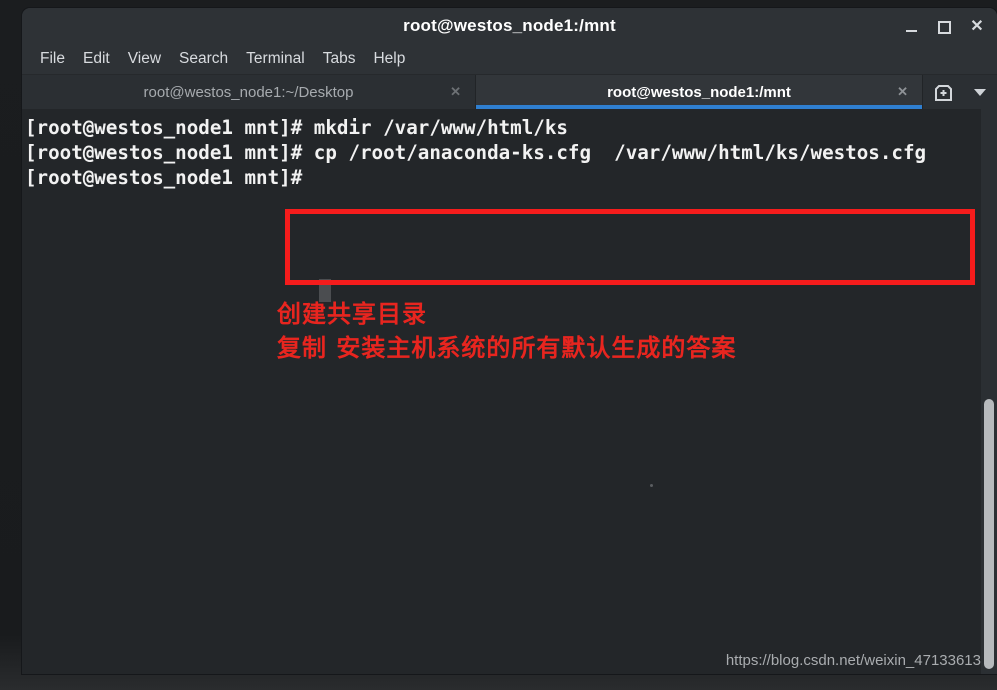  Describe the element at coordinates (389, 59) in the screenshot. I see `menu-item-help: Help` at that location.